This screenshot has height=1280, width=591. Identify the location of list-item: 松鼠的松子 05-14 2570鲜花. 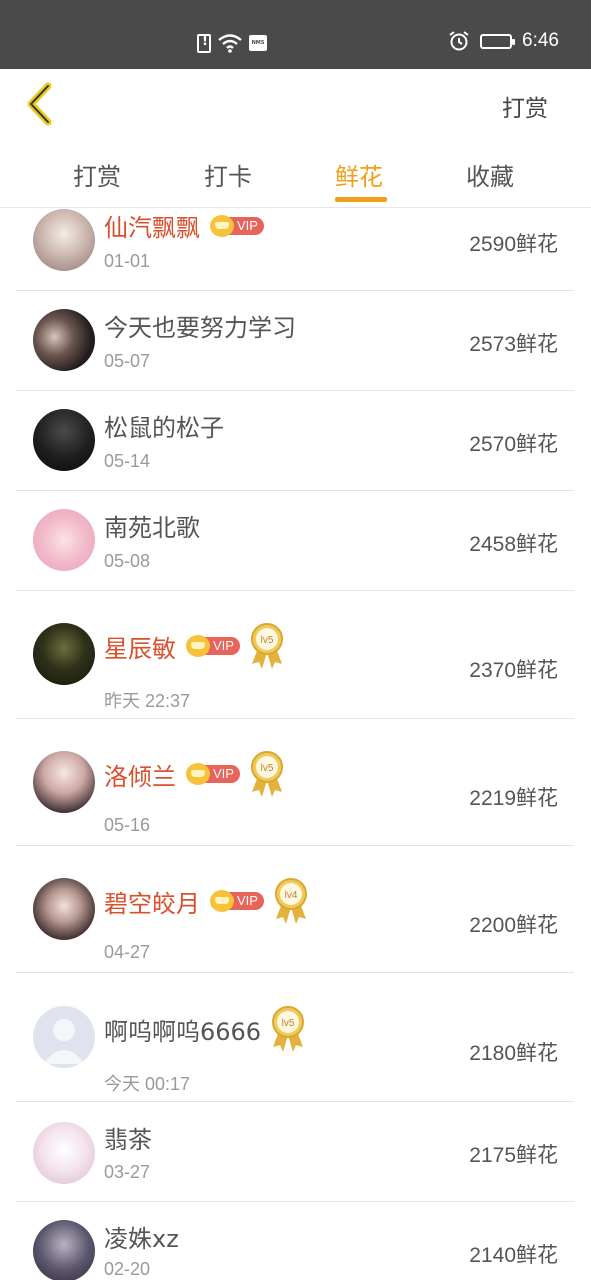
(295, 441).